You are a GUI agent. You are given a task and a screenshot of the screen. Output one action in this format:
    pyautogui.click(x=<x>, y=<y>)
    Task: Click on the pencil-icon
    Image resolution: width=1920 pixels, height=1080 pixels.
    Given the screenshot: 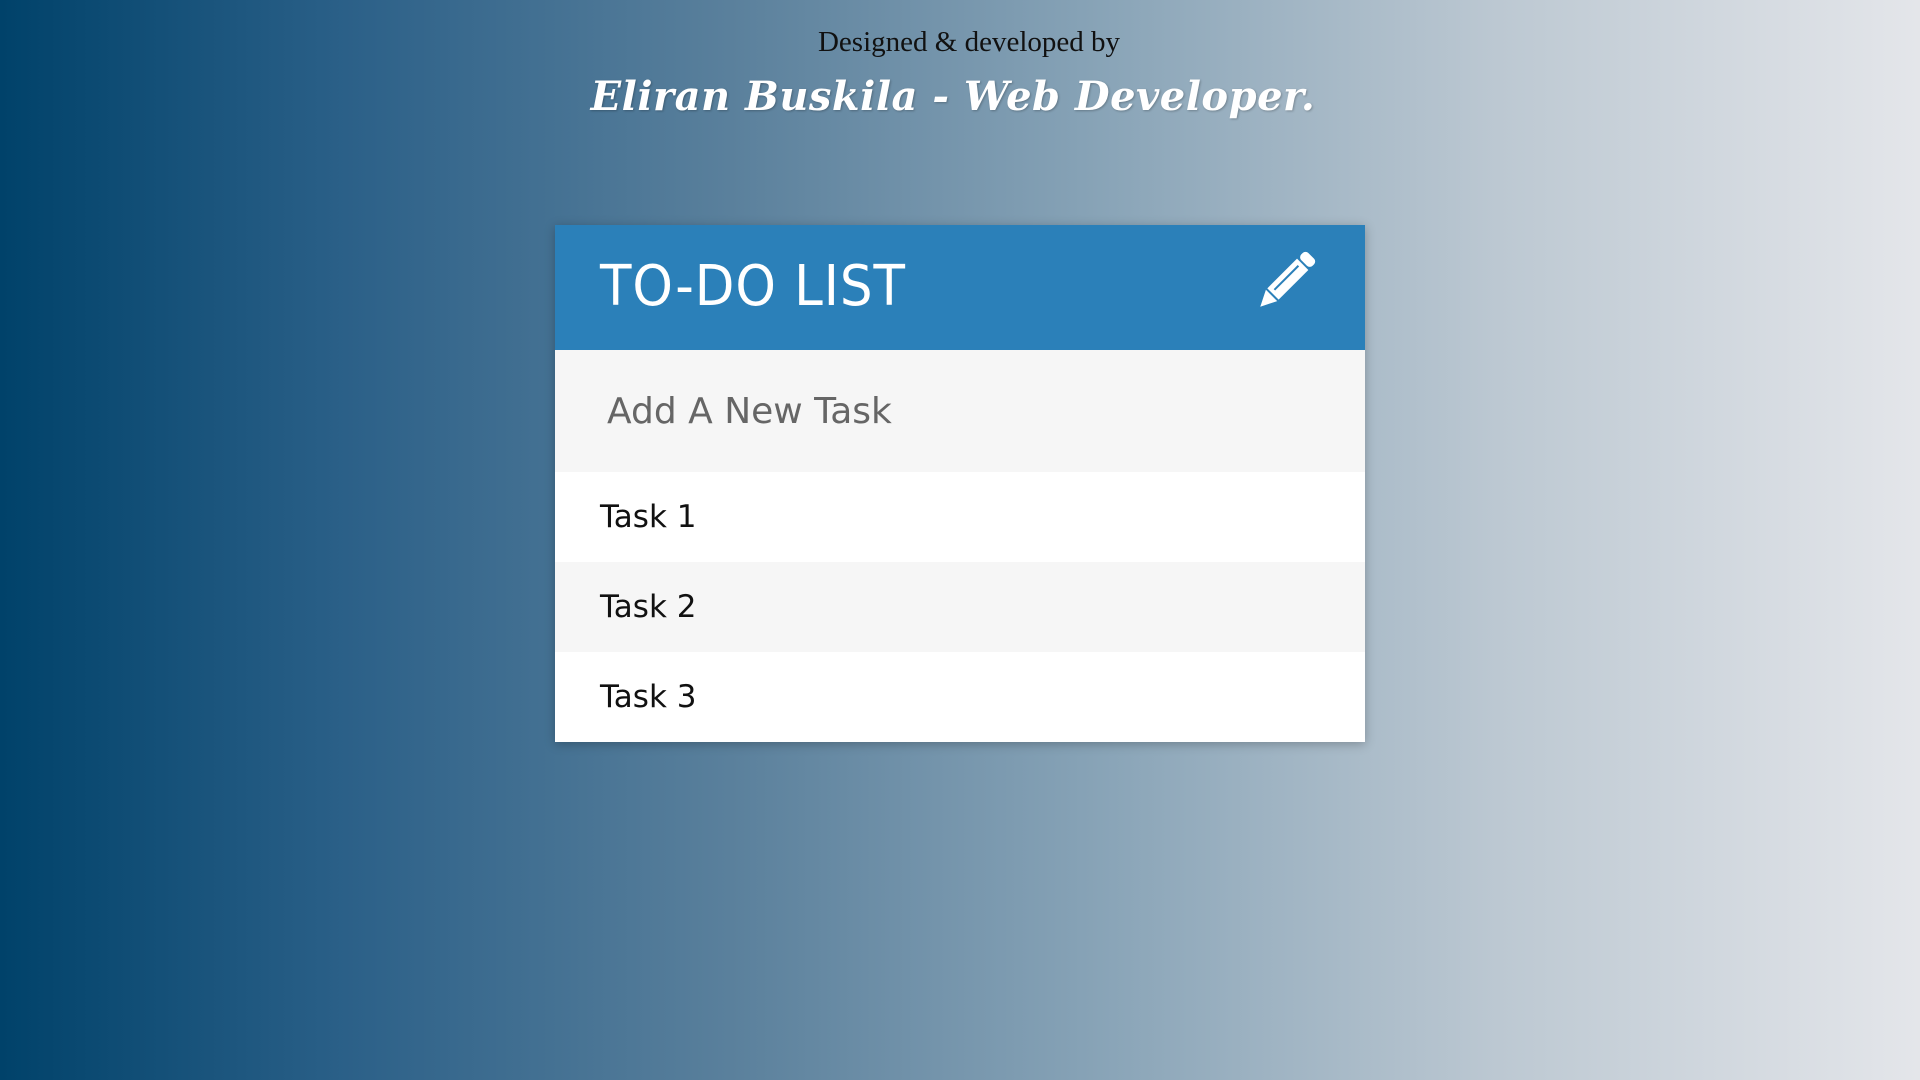 What is the action you would take?
    pyautogui.click(x=1285, y=282)
    